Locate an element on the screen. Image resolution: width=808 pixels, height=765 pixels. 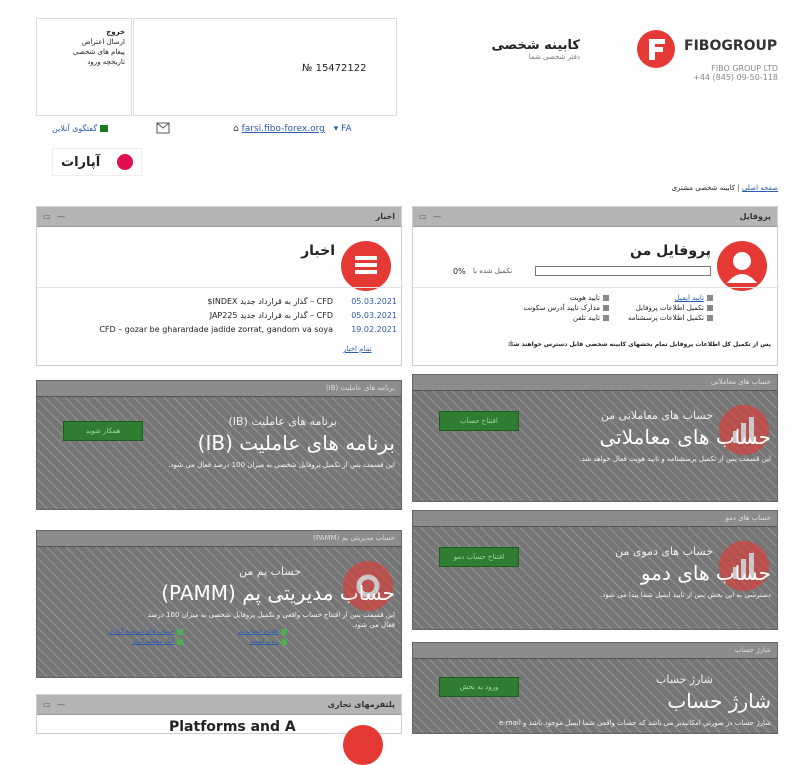
charge-panel-title: شارژ حساب is located at coordinates (595, 651).